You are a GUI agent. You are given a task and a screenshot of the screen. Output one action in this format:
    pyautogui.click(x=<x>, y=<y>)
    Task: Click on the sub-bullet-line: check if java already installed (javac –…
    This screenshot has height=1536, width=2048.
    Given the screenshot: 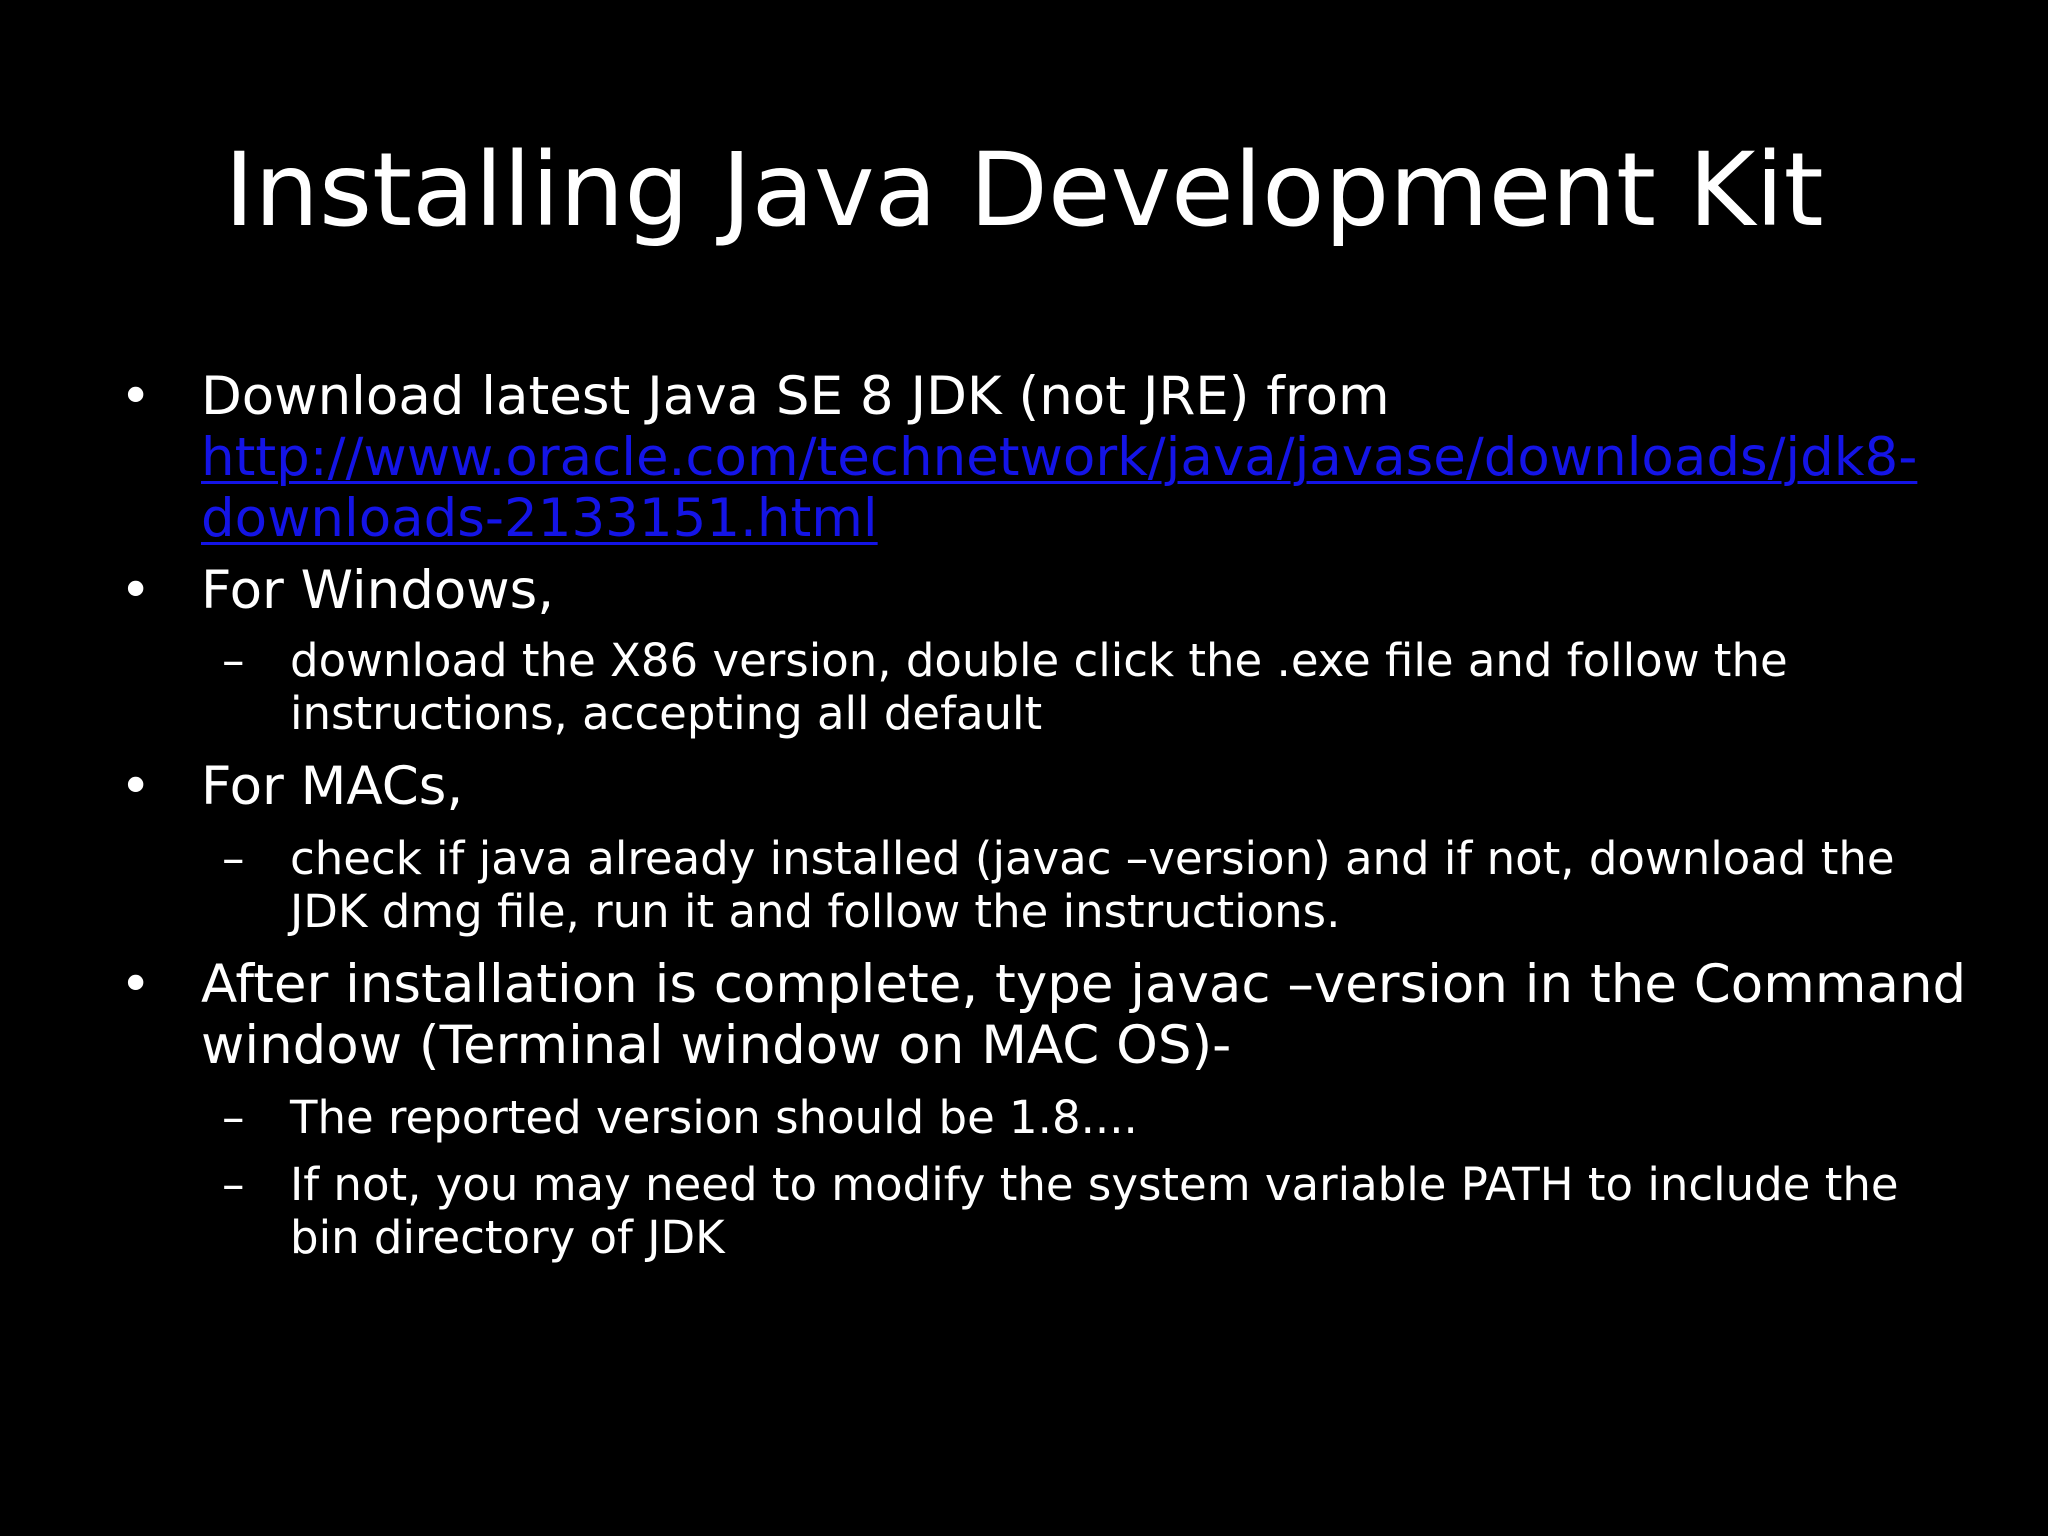 What is the action you would take?
    pyautogui.click(x=1092, y=858)
    